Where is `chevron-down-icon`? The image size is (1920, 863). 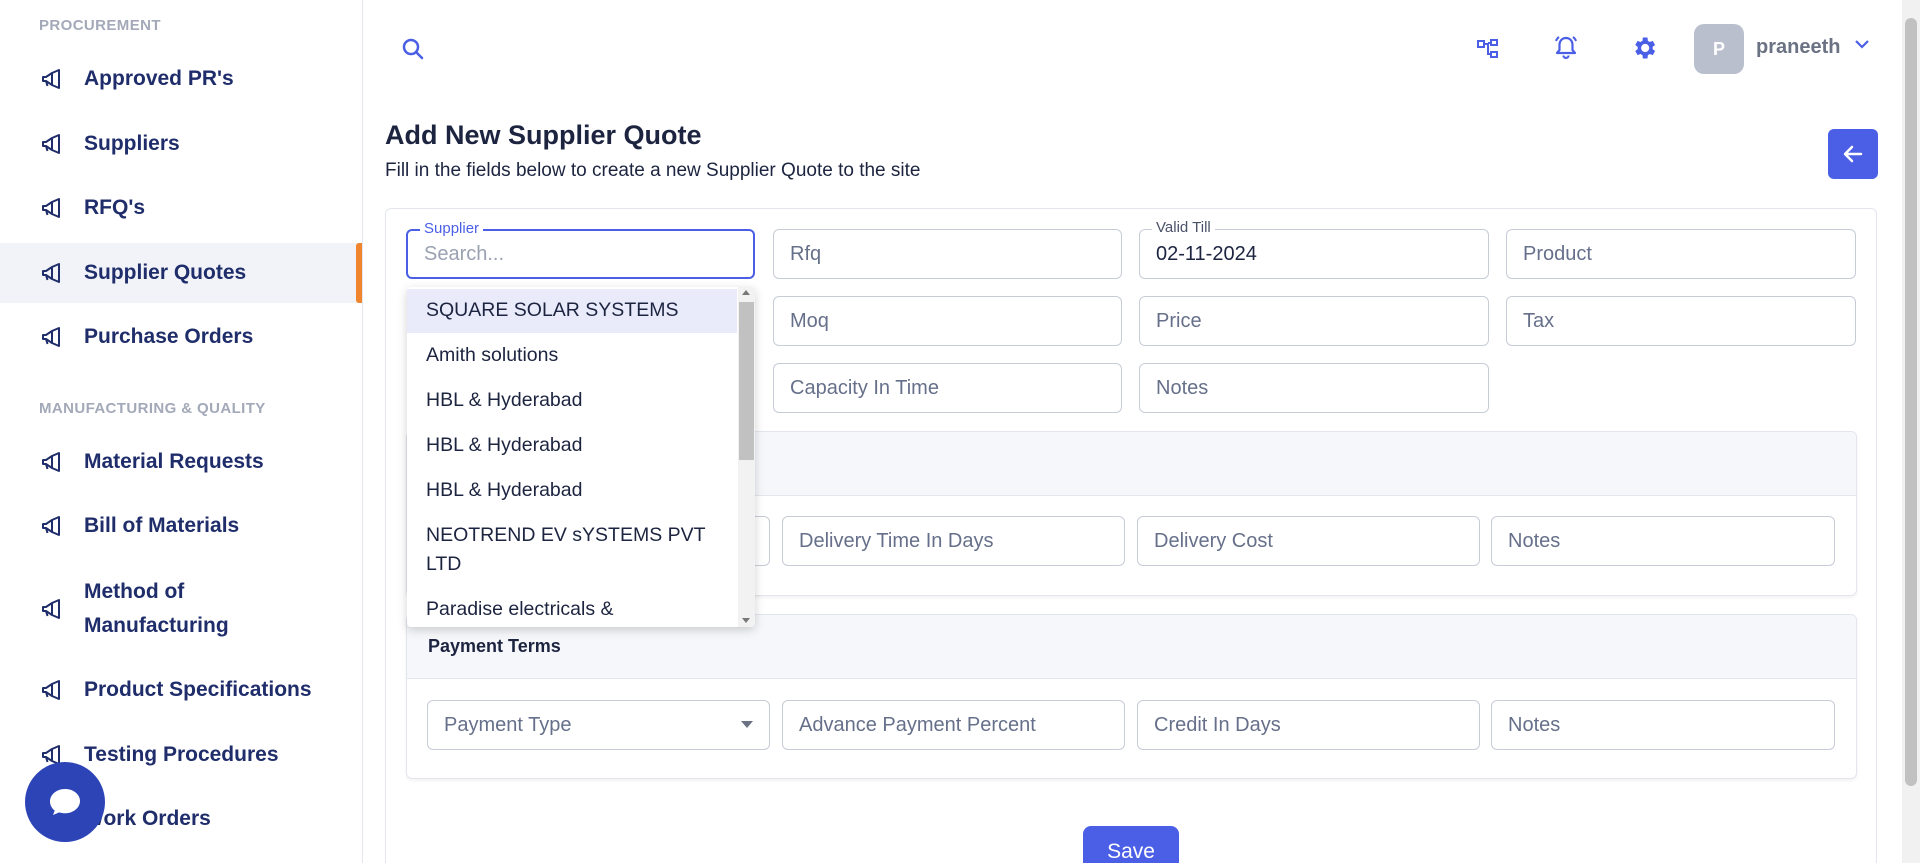
chevron-down-icon is located at coordinates (1862, 44).